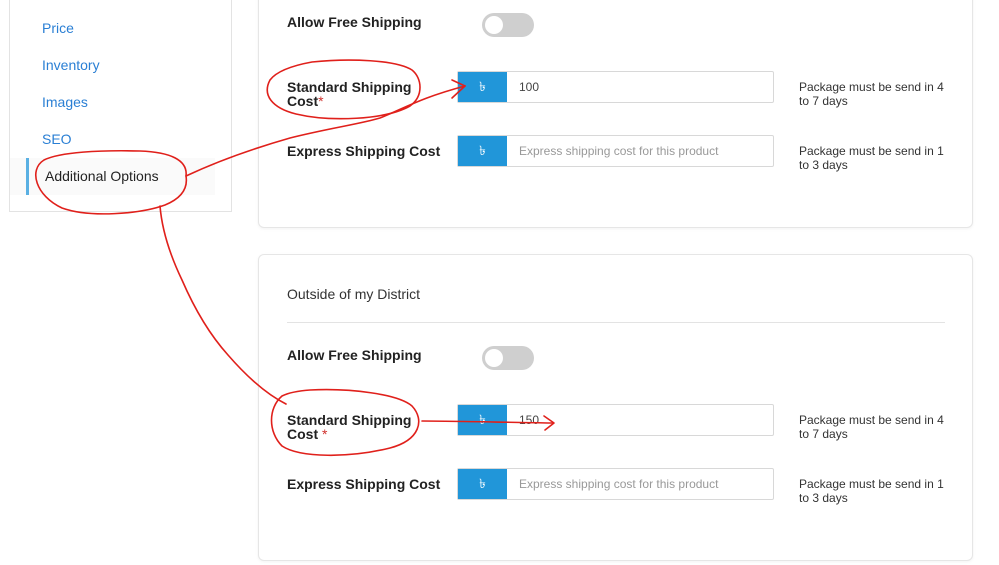 The height and width of the screenshot is (565, 999). Describe the element at coordinates (354, 294) in the screenshot. I see `section-title: Outside of my District` at that location.